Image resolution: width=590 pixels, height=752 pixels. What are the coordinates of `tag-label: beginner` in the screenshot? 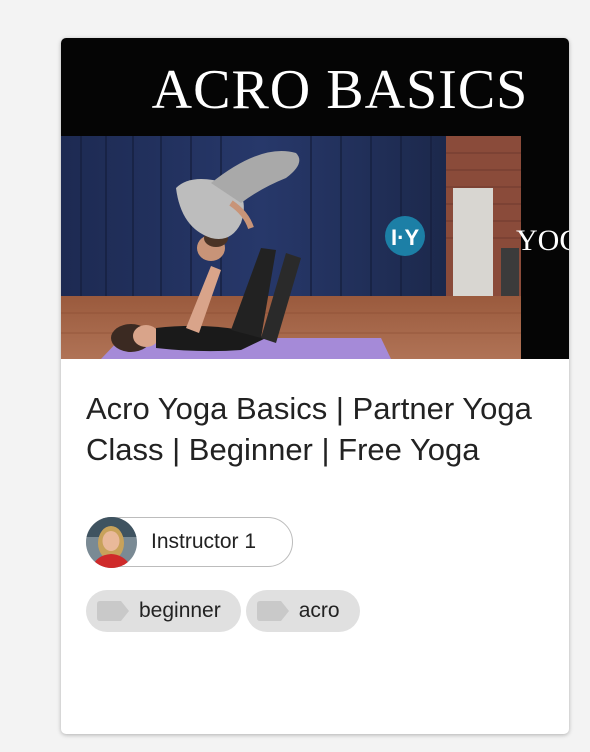 It's located at (180, 610).